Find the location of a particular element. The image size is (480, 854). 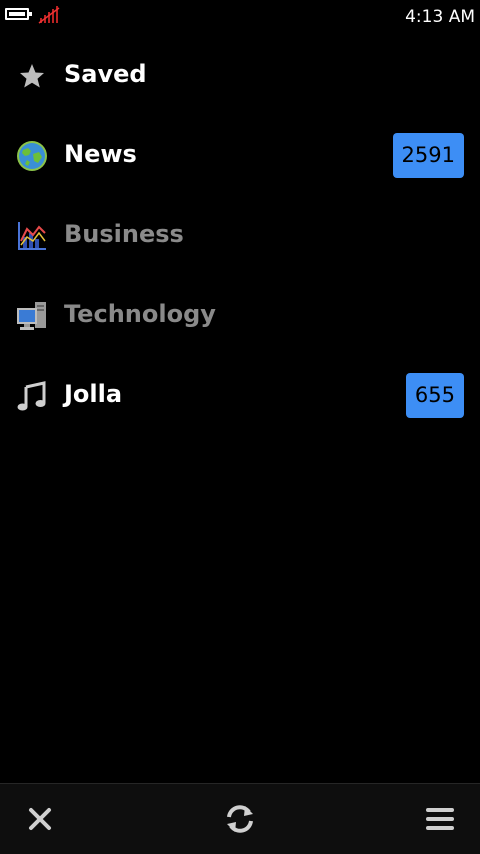

computer-icon is located at coordinates (31, 316).